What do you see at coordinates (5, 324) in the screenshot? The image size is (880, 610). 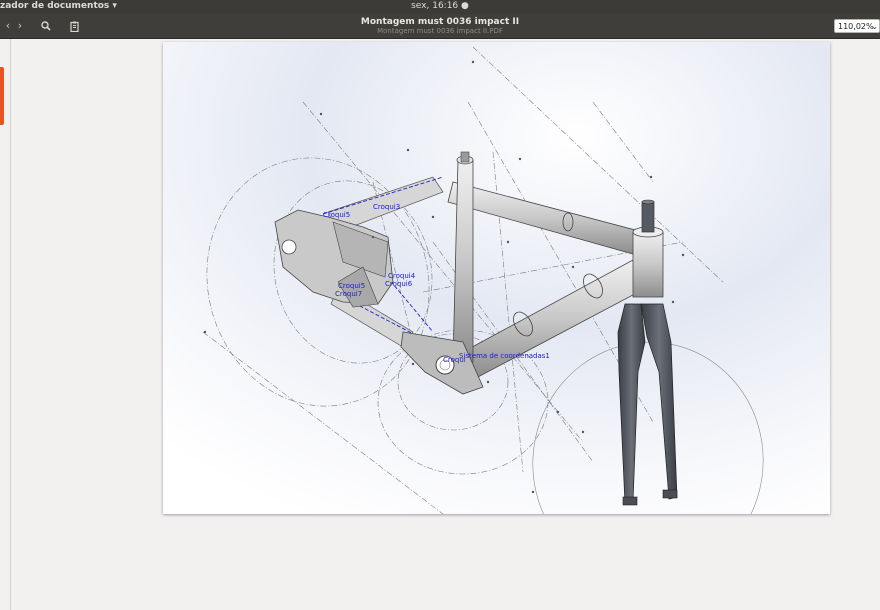 I see `sidebar` at bounding box center [5, 324].